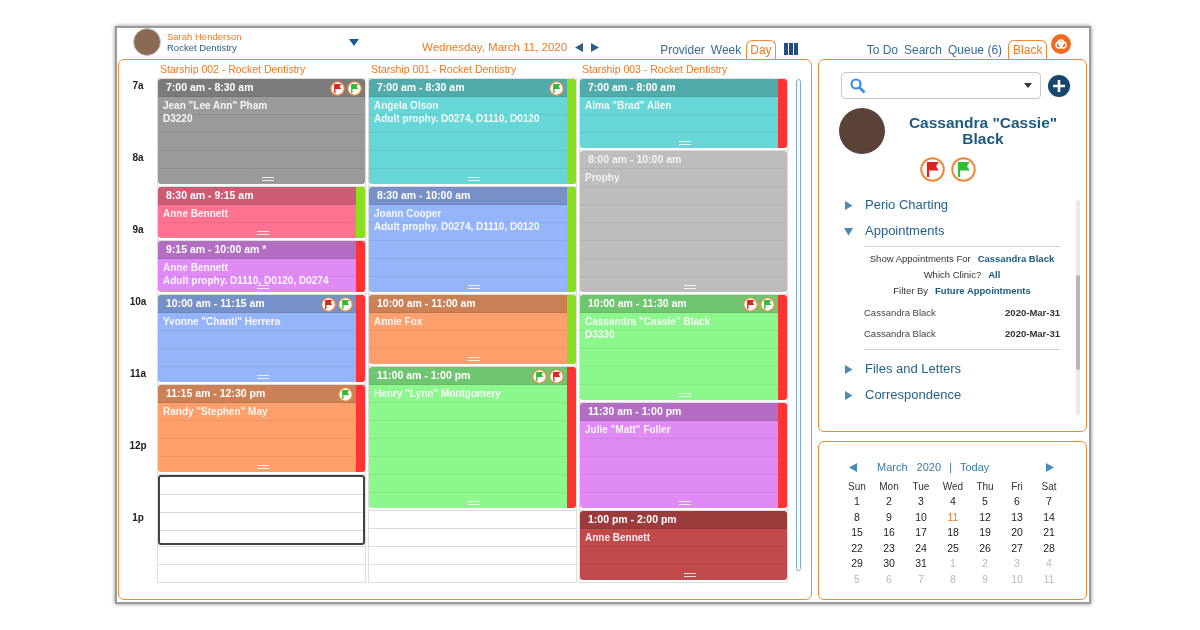 The width and height of the screenshot is (1200, 630). I want to click on calendar-day: 17, so click(921, 533).